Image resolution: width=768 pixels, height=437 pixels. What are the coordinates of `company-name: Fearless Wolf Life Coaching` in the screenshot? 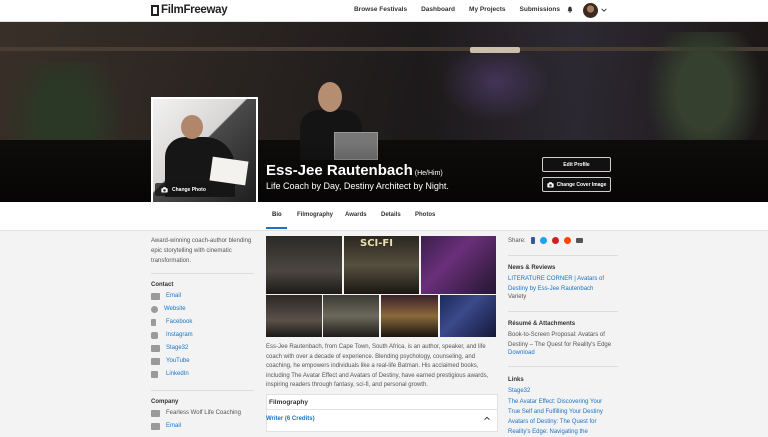 It's located at (196, 413).